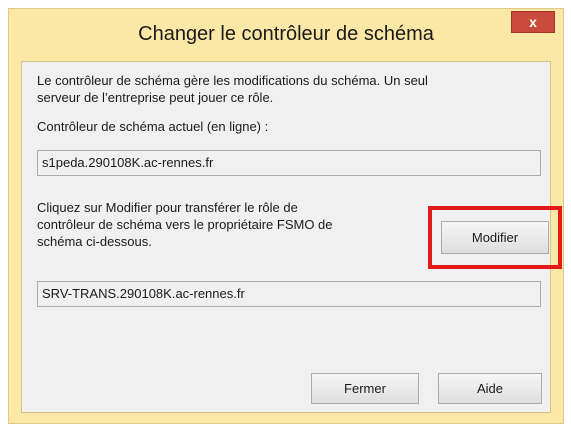 The image size is (571, 430). Describe the element at coordinates (289, 163) in the screenshot. I see `current-controller-field: s1peda.290108K.ac-rennes.fr` at that location.